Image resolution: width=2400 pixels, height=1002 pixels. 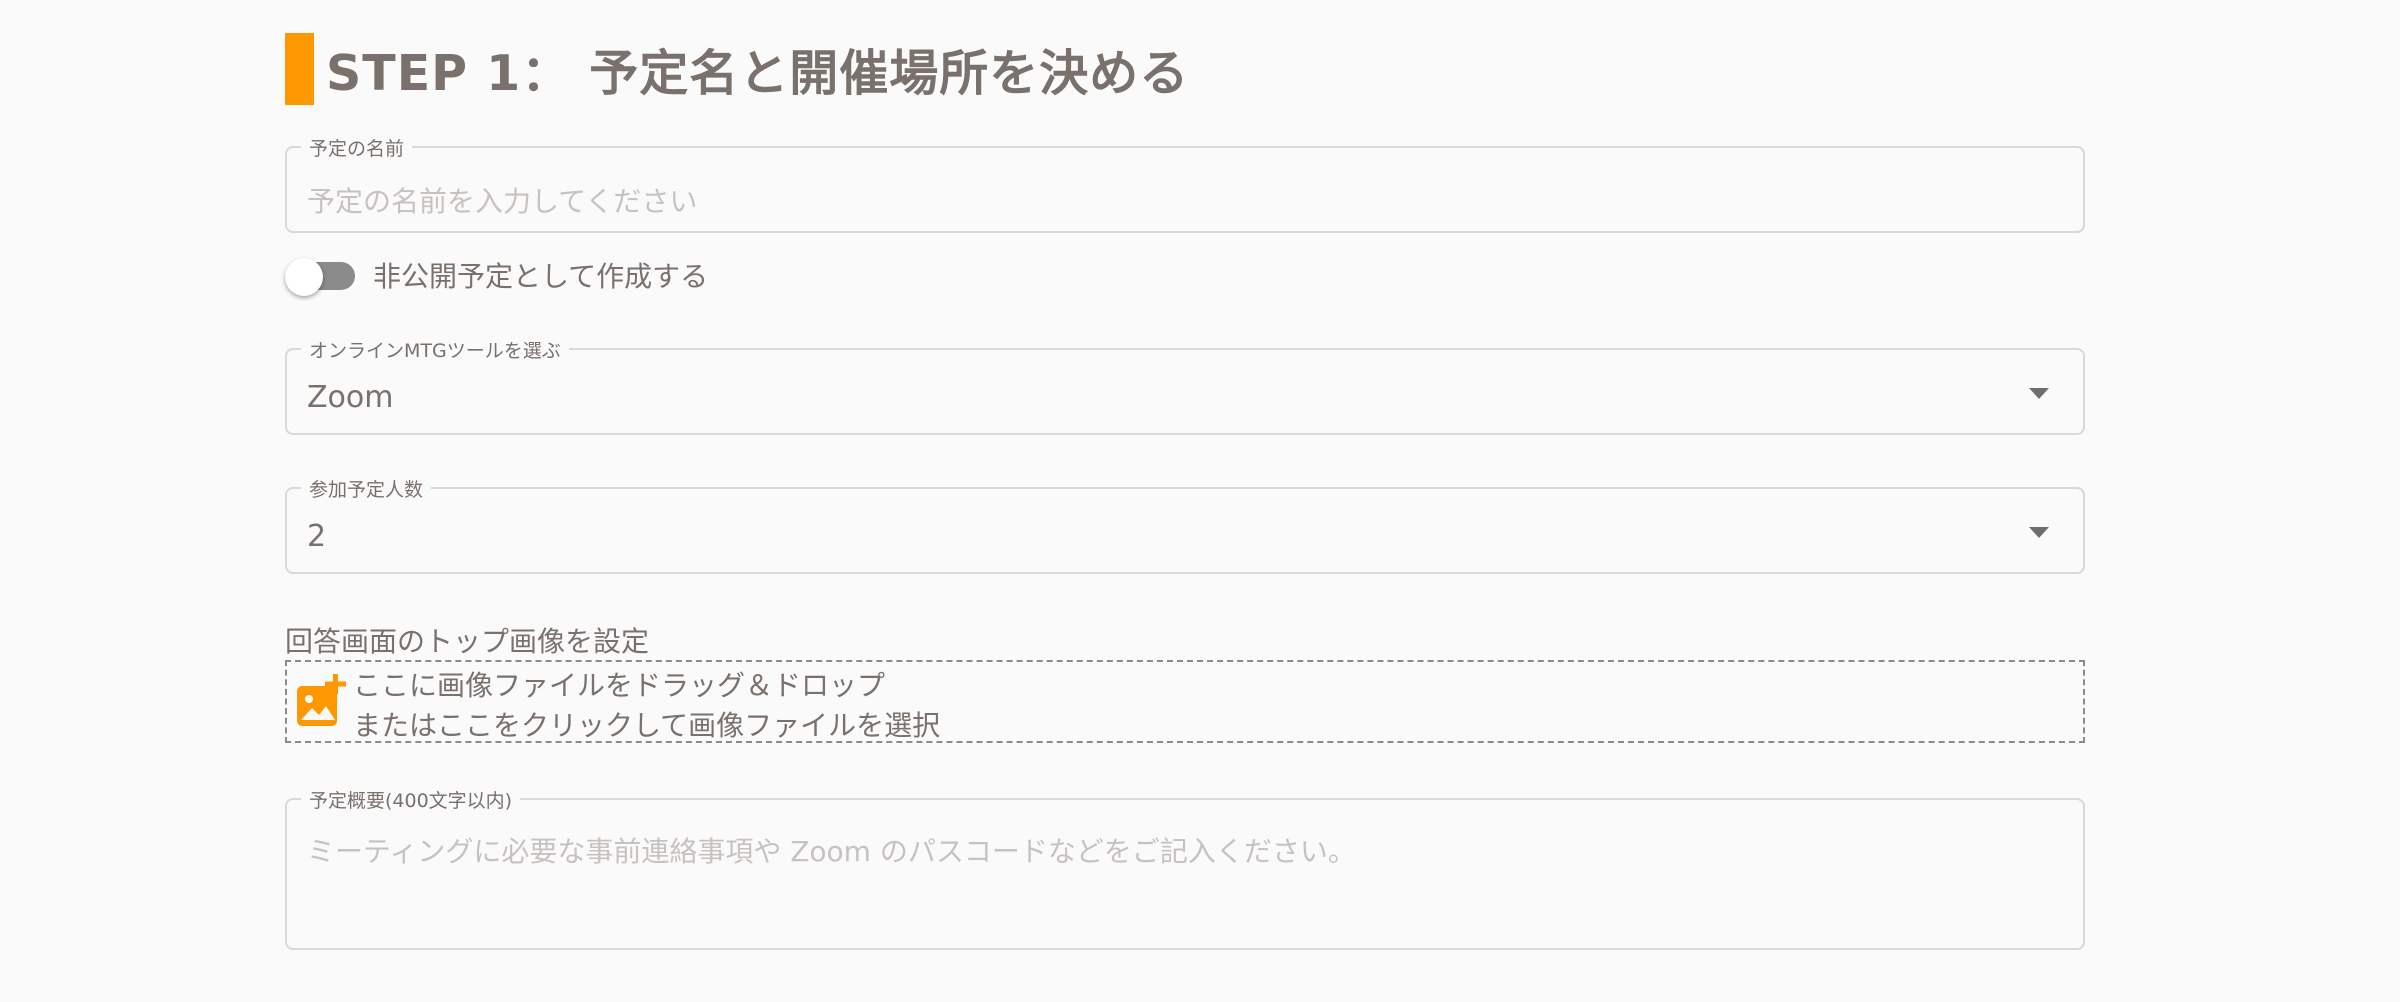 I want to click on online-tool-label: オンラインMTGツールを選ぶ, so click(x=435, y=349).